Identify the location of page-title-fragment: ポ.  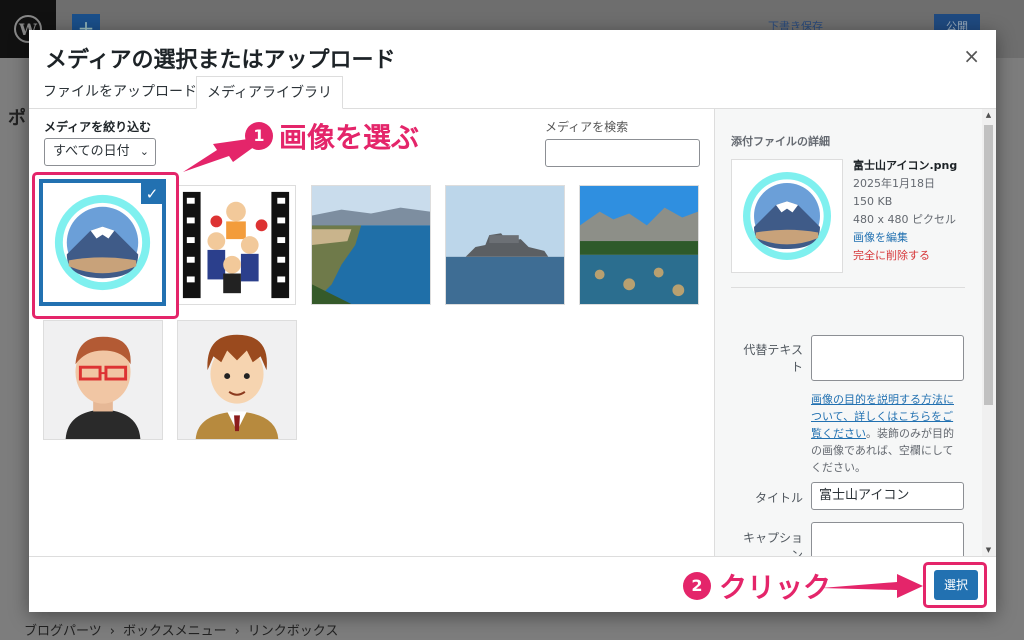
(17, 118).